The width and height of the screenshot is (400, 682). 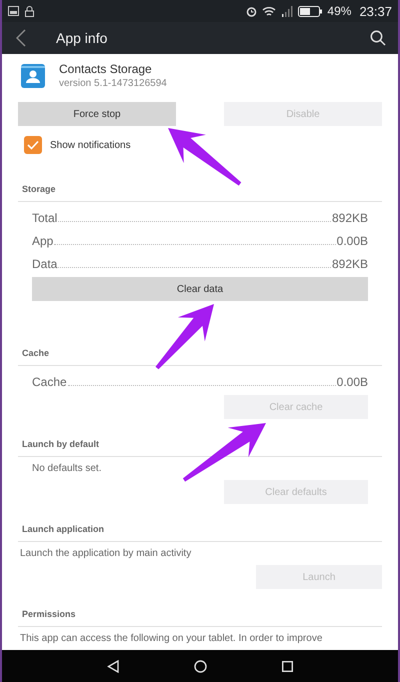 What do you see at coordinates (252, 11) in the screenshot?
I see `alarm-icon` at bounding box center [252, 11].